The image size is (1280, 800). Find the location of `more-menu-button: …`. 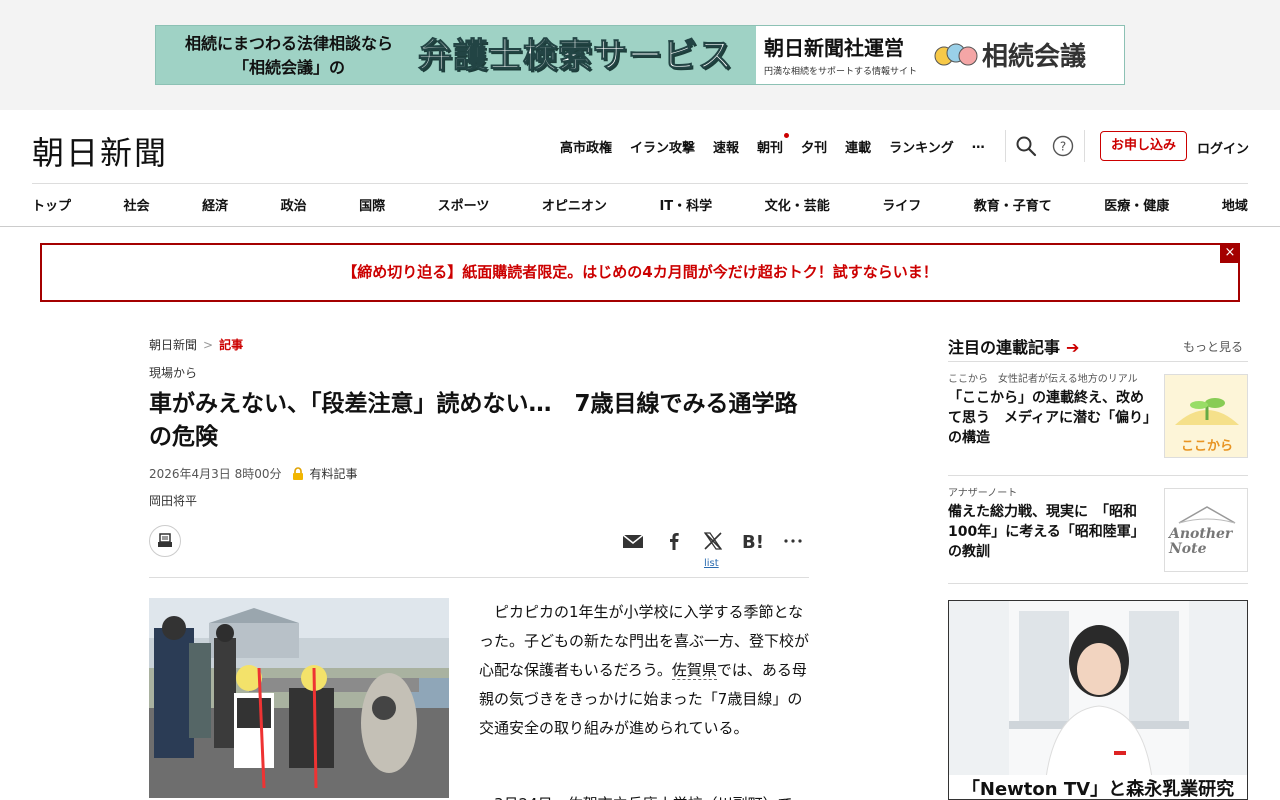

more-menu-button: … is located at coordinates (978, 147).